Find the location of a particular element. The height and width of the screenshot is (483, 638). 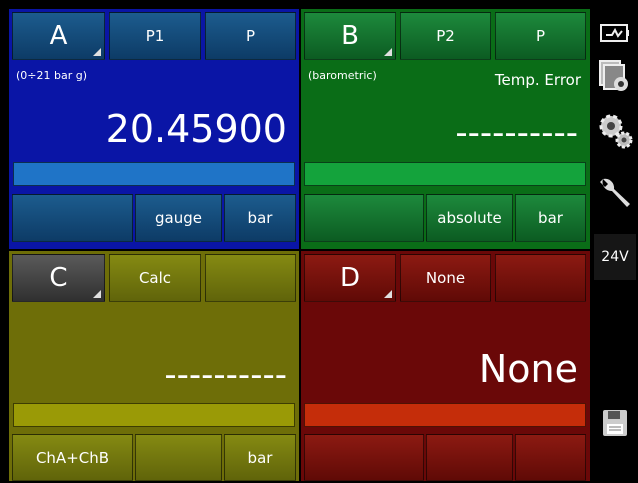

channel-b-mode-button: absolute is located at coordinates (469, 218).